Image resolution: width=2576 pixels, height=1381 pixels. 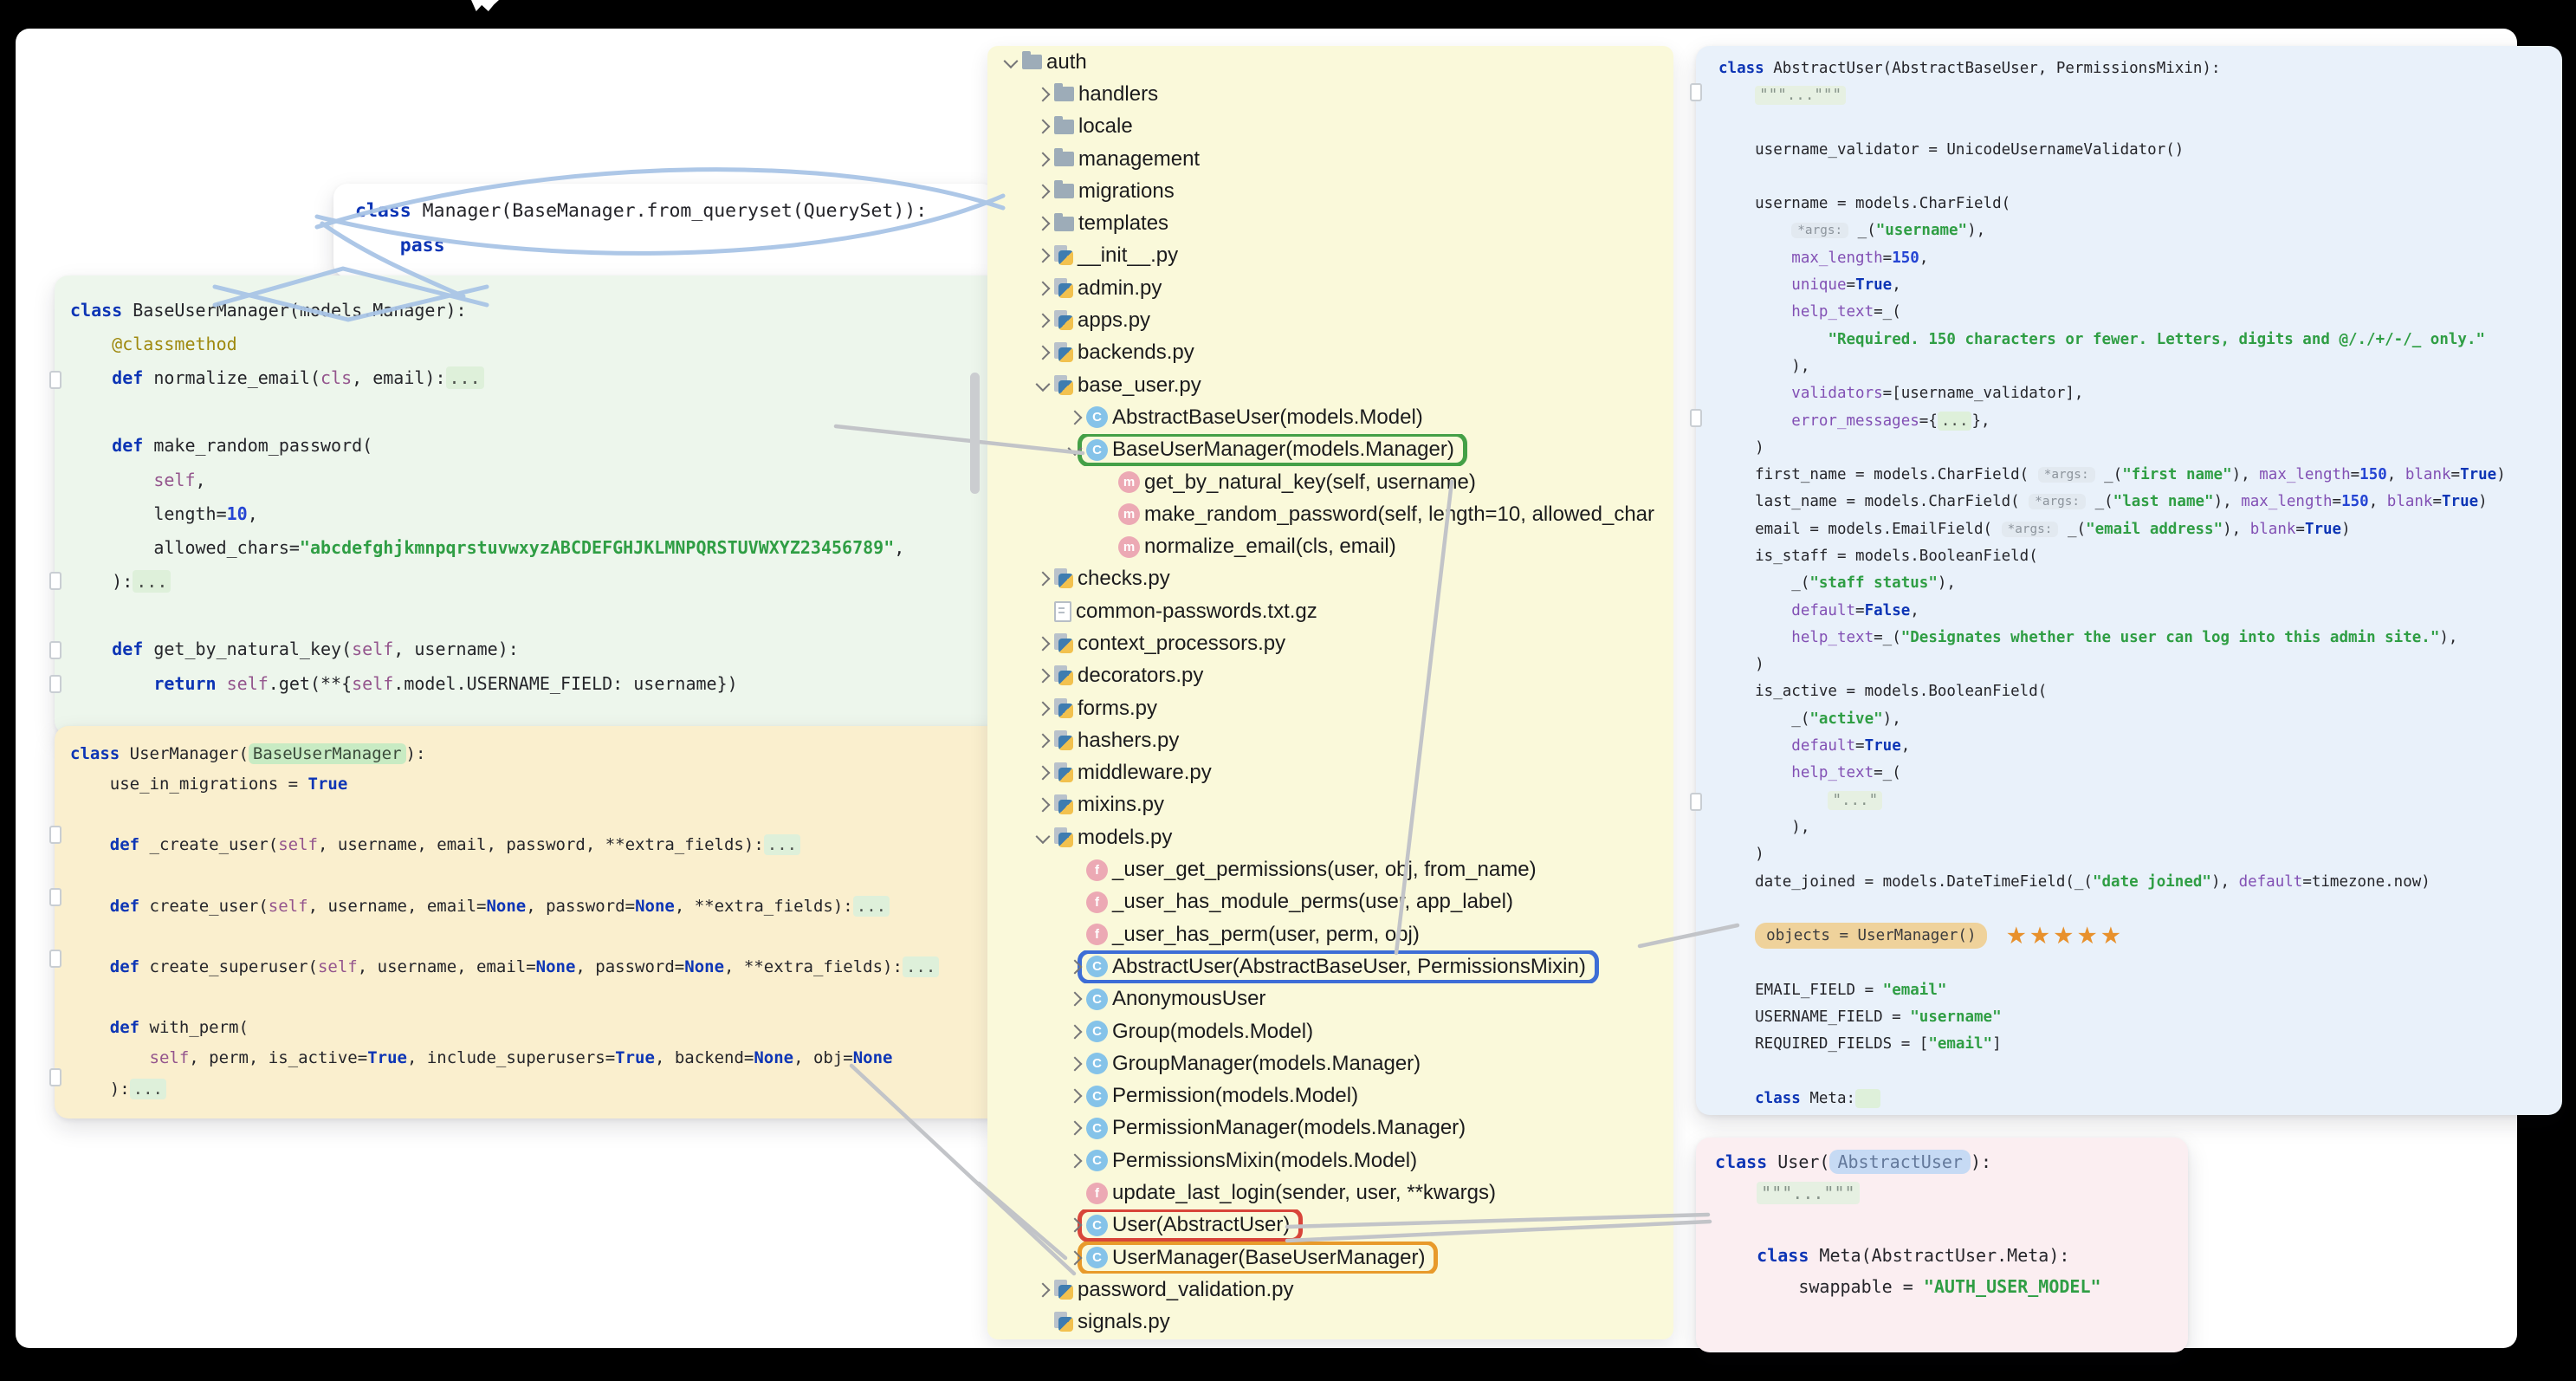 I want to click on code-token: =[username_validator],, so click(x=1983, y=394).